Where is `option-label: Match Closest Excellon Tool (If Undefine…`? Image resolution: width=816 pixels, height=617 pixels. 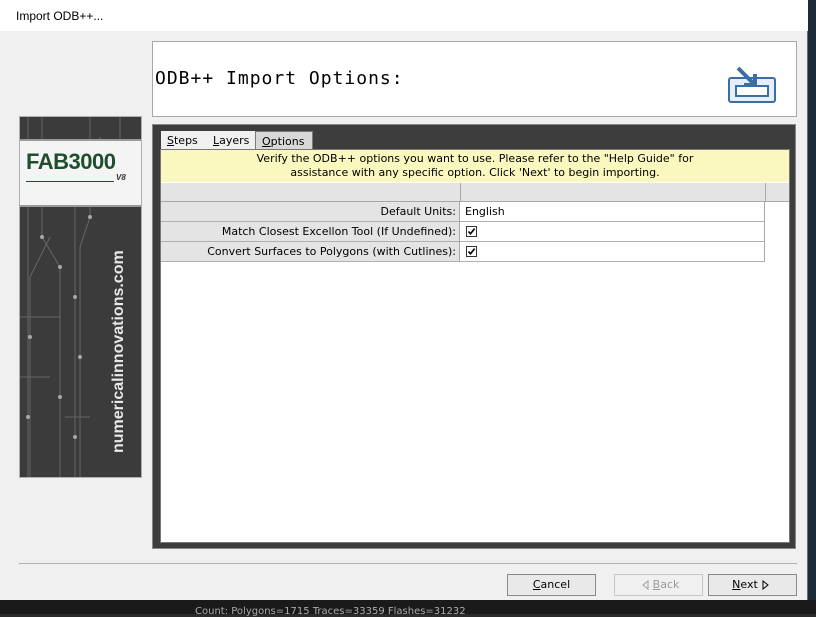 option-label: Match Closest Excellon Tool (If Undefine… is located at coordinates (310, 231).